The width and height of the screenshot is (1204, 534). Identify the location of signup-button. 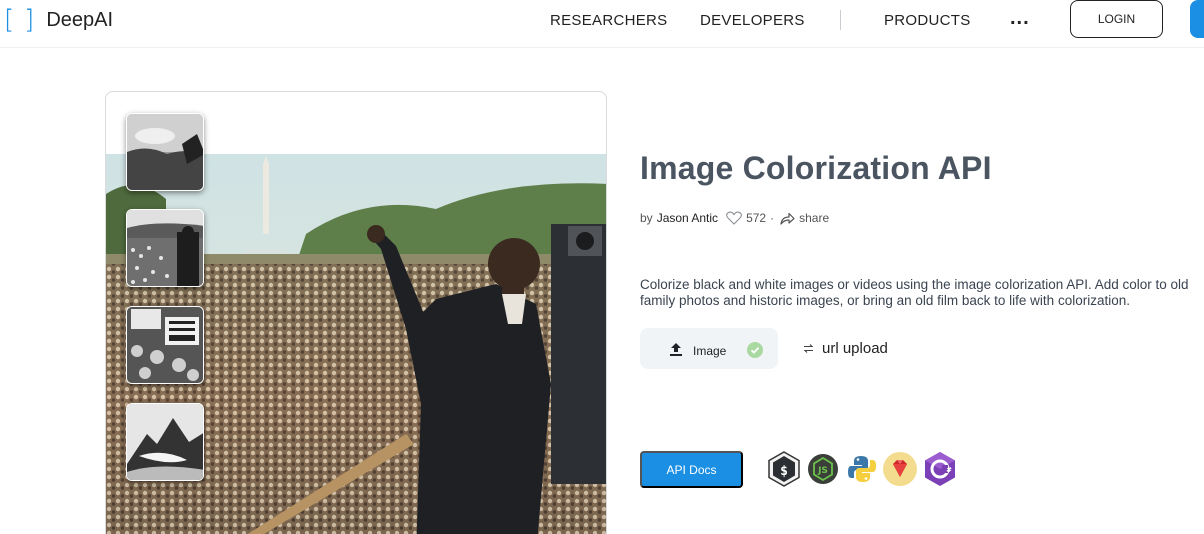
(1197, 19).